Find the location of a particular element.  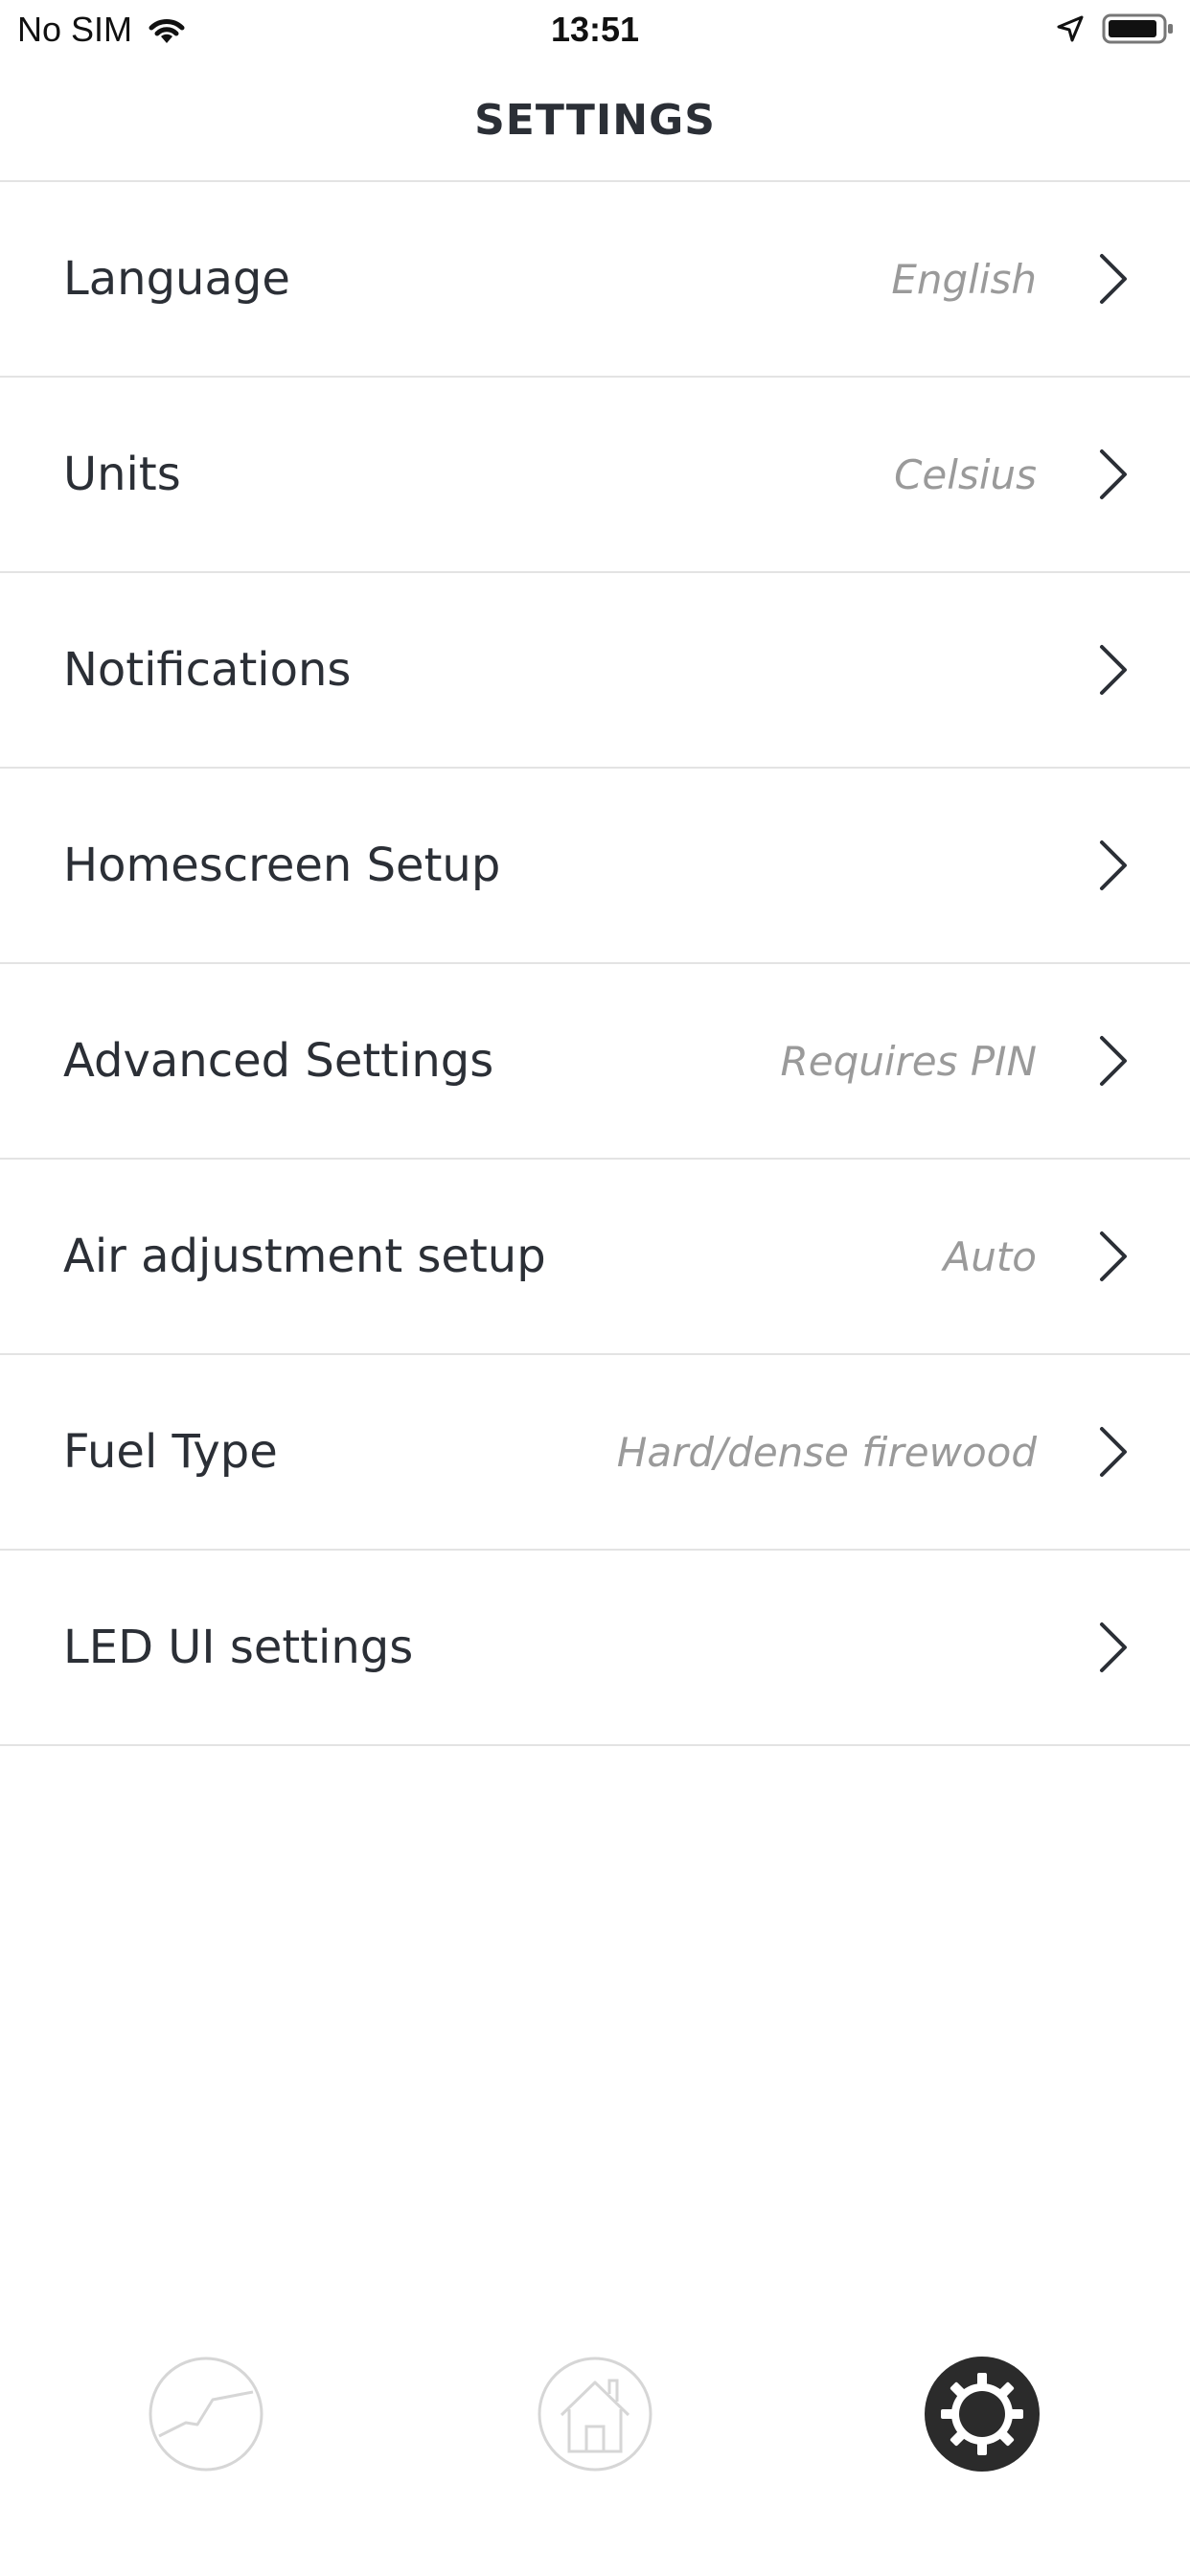

row-label: Air adjustment setup is located at coordinates (304, 1256).